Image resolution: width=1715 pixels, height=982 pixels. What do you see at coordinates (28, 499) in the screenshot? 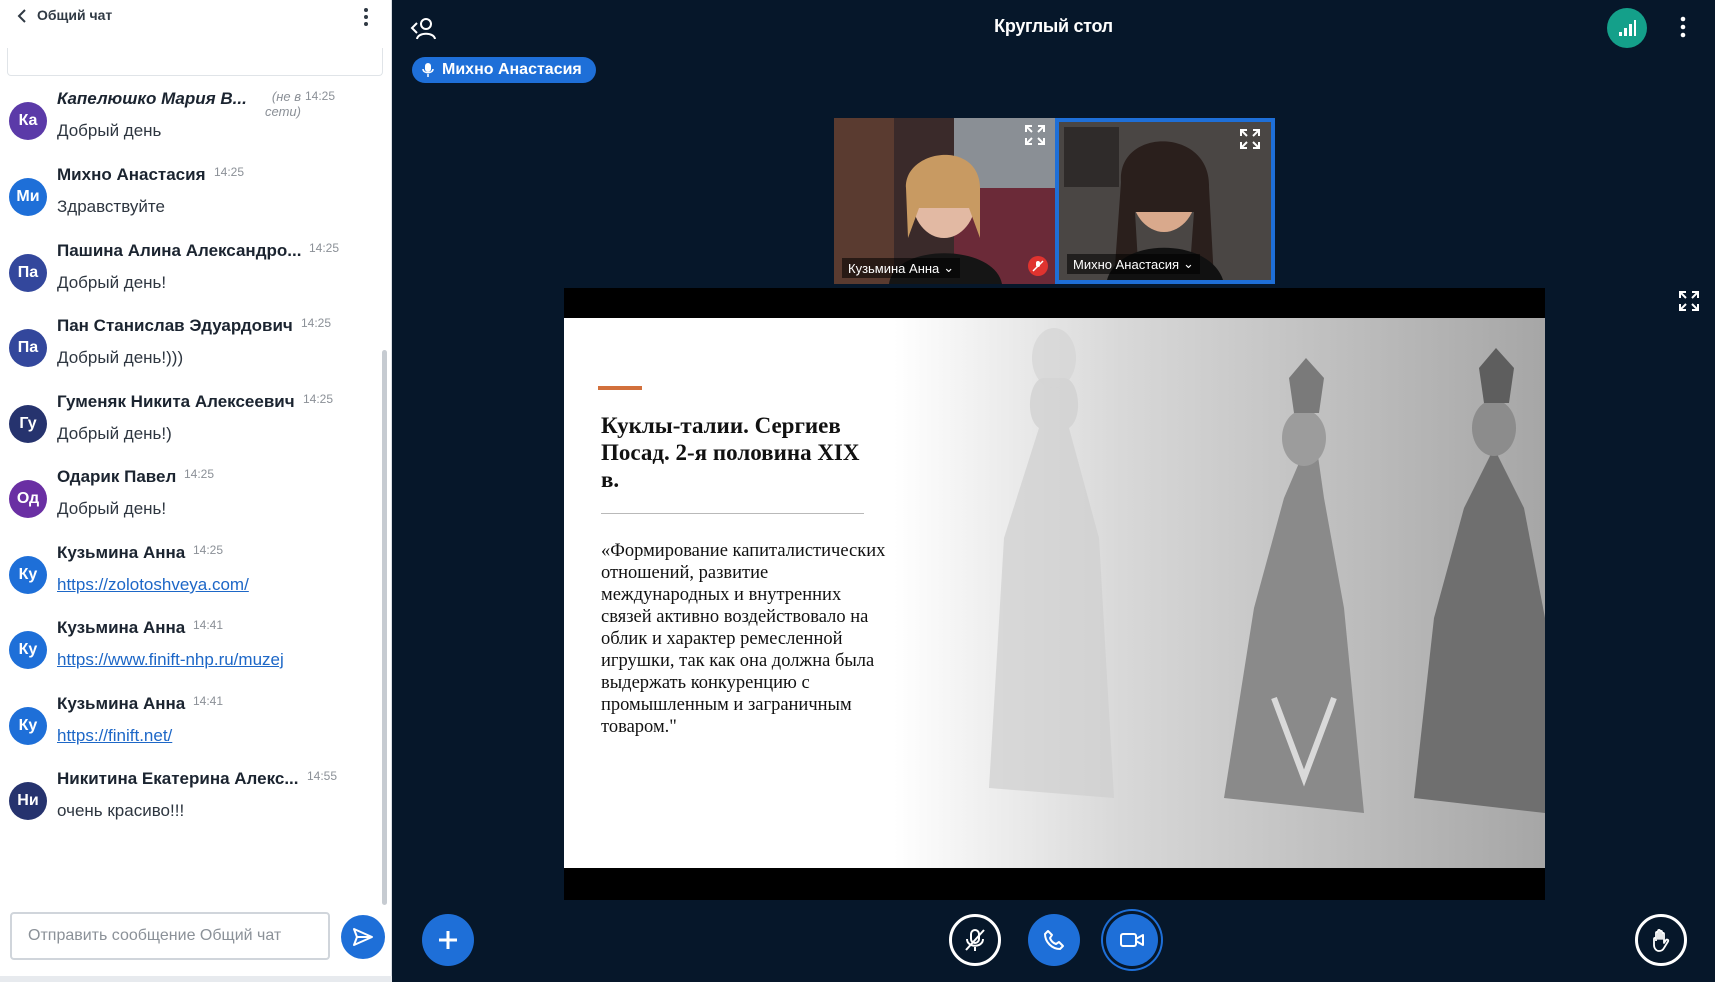
I see `avatar: Од` at bounding box center [28, 499].